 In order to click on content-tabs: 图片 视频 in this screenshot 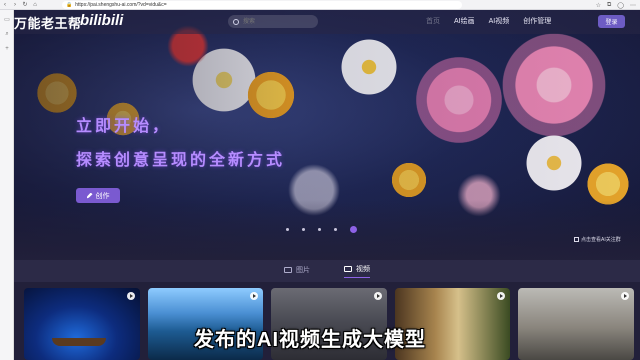, I will do `click(327, 271)`.